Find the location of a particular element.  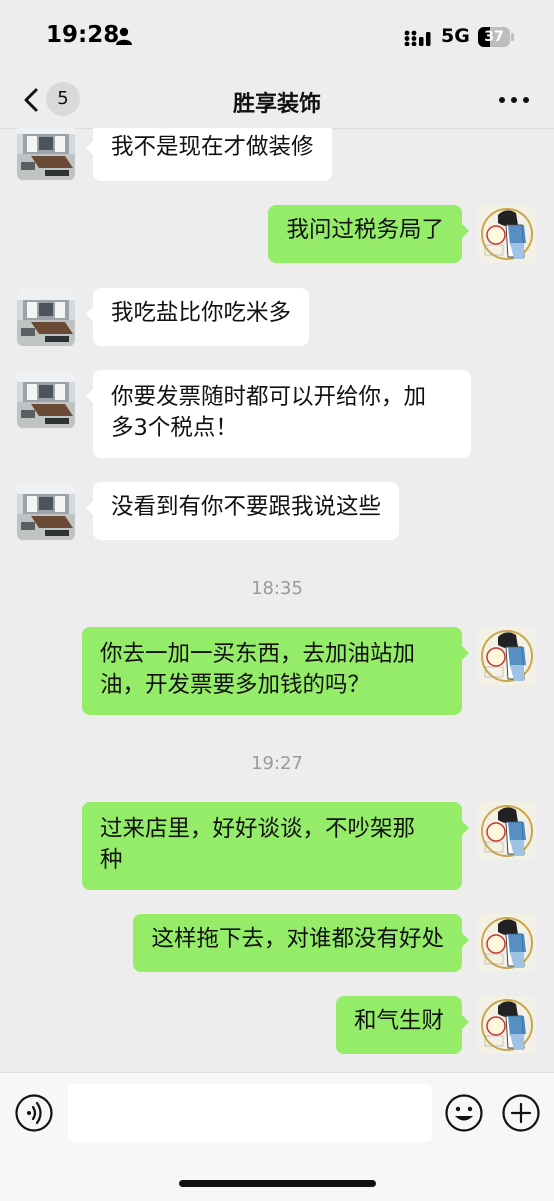

message-bubble: 你要发票随时都可以开给你，加 多3个税点！ is located at coordinates (278, 414).